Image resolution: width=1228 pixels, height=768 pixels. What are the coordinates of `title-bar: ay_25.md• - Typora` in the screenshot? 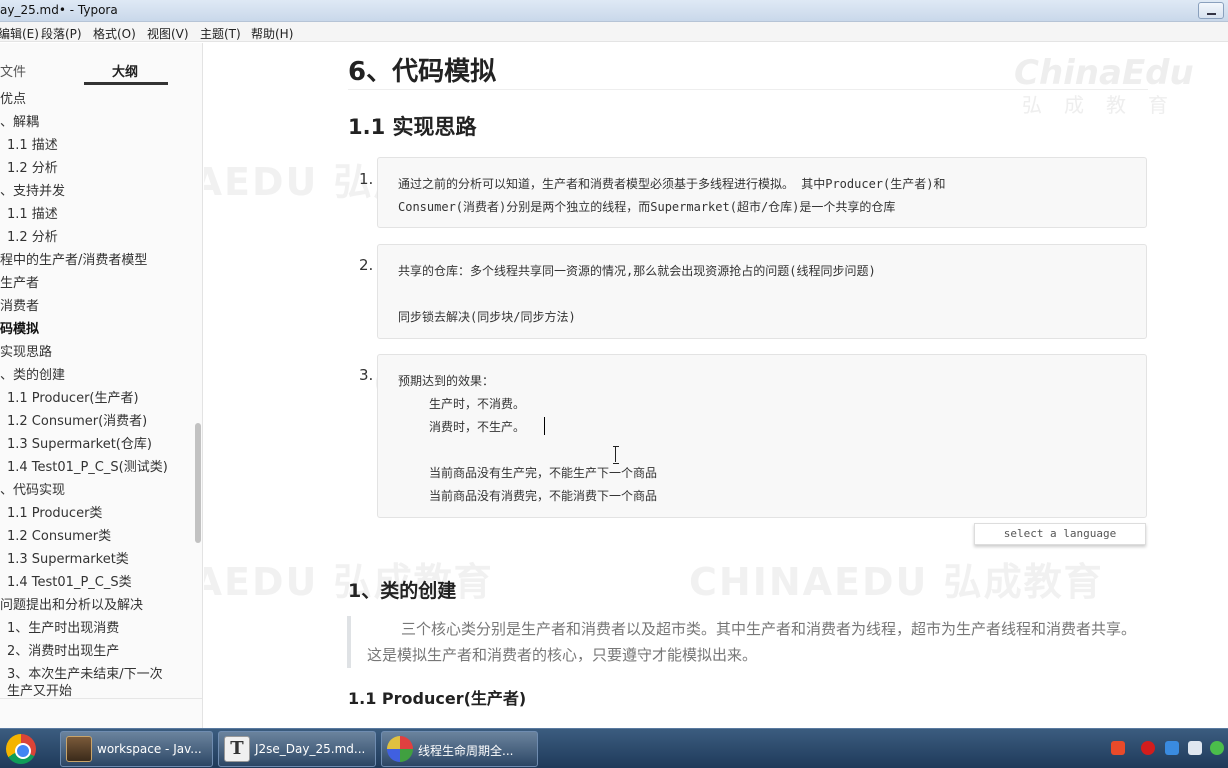 It's located at (614, 11).